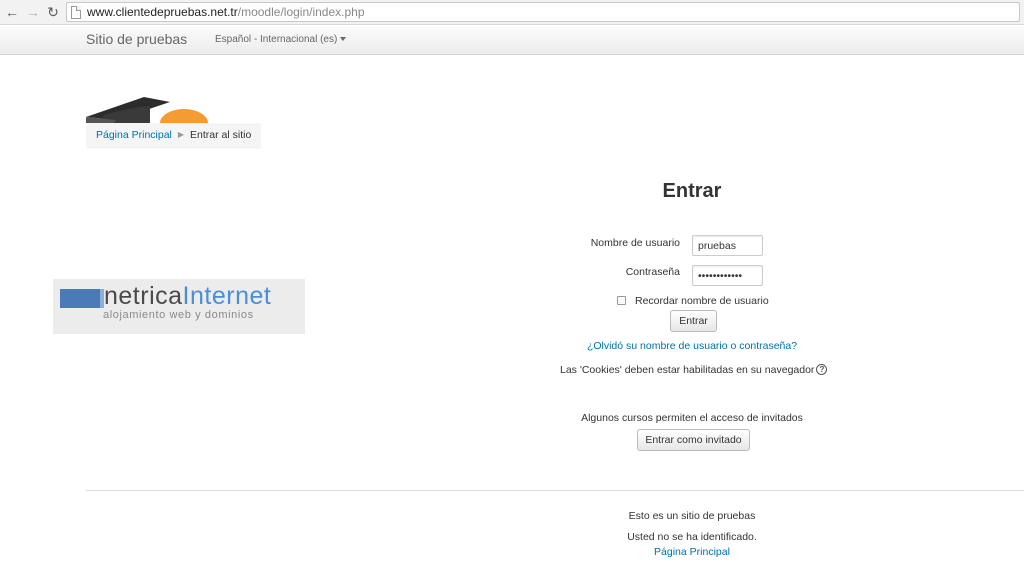 Image resolution: width=1024 pixels, height=585 pixels. Describe the element at coordinates (80, 298) in the screenshot. I see `banner-bar-icon` at that location.